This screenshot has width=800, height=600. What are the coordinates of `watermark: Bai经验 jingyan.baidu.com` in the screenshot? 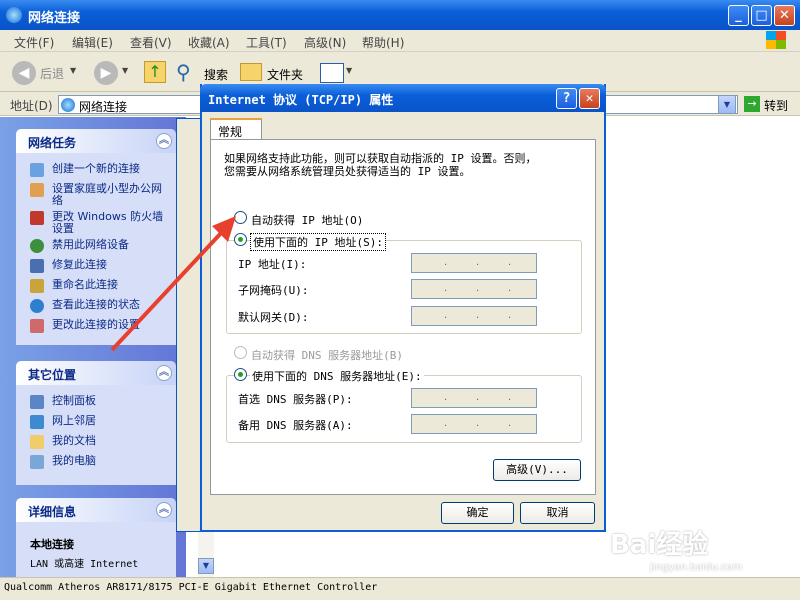 It's located at (700, 548).